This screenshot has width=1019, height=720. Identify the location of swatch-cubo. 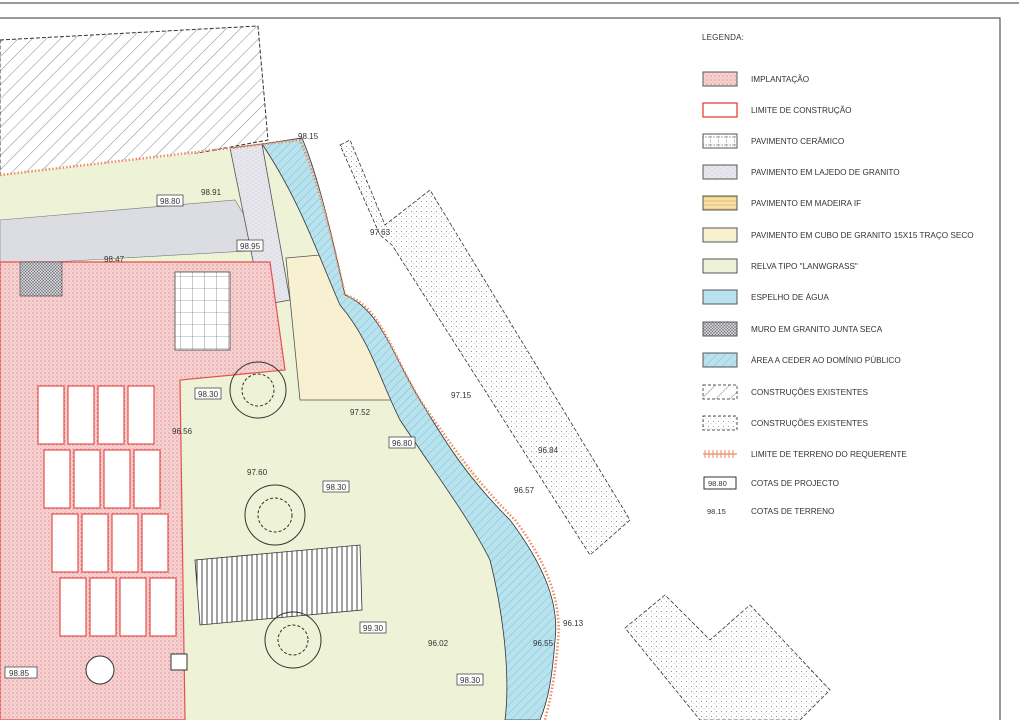
(720, 235).